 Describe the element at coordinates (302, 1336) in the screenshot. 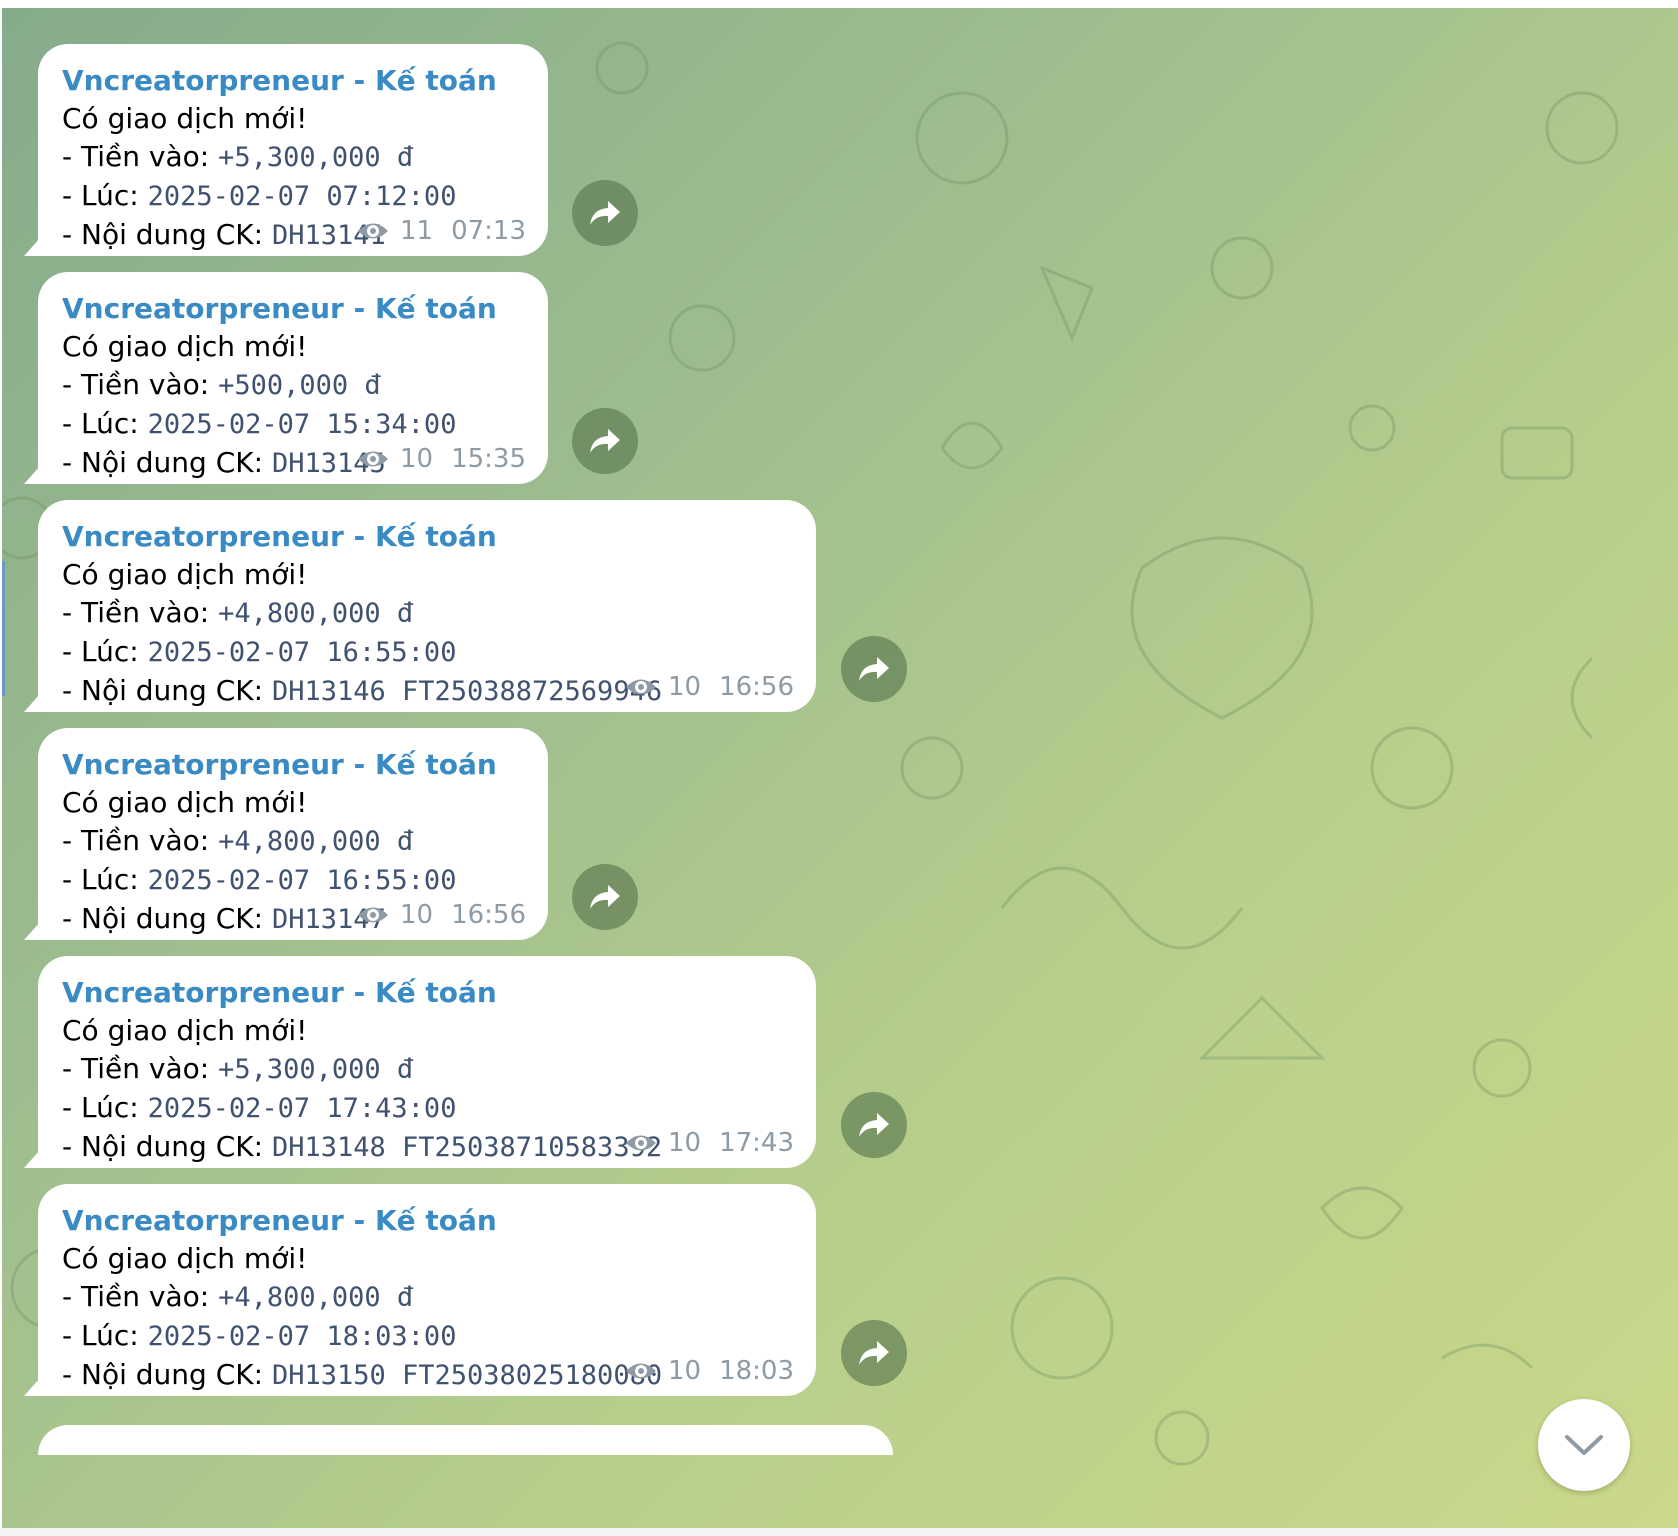

I see `datetime-value: 2025-02-07 18:03:00` at that location.